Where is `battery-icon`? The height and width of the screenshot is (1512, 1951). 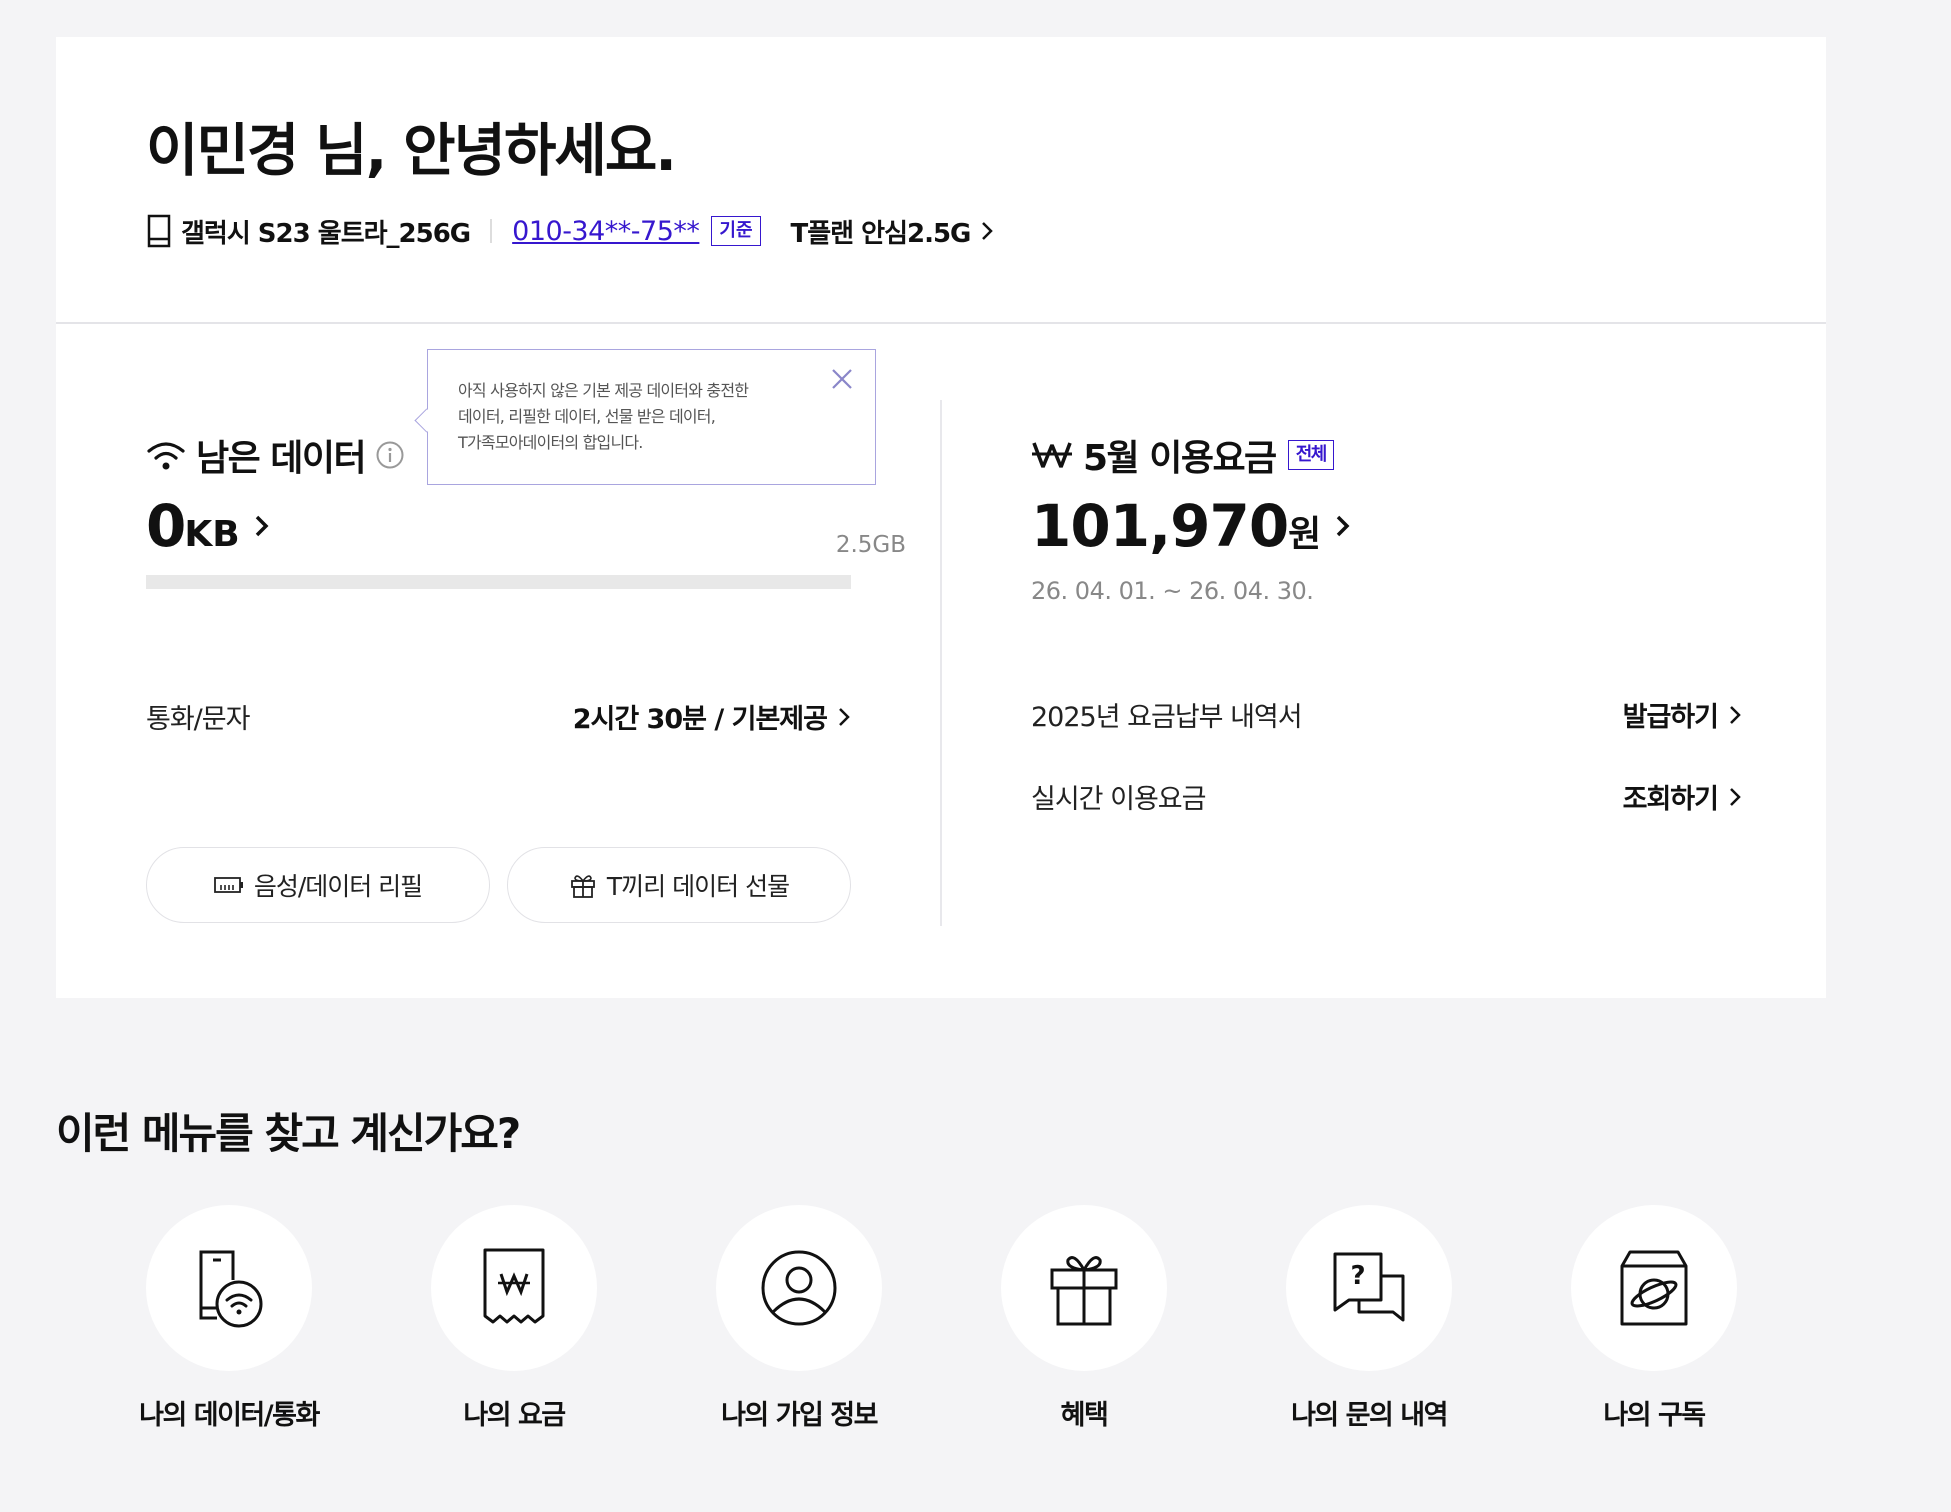
battery-icon is located at coordinates (228, 885).